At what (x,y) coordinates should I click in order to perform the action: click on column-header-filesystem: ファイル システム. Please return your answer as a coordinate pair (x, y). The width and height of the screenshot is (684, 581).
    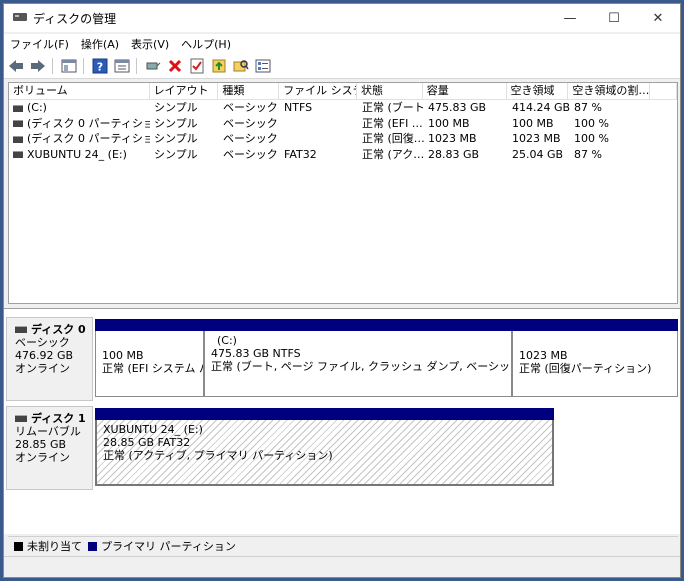
    Looking at the image, I should click on (318, 91).